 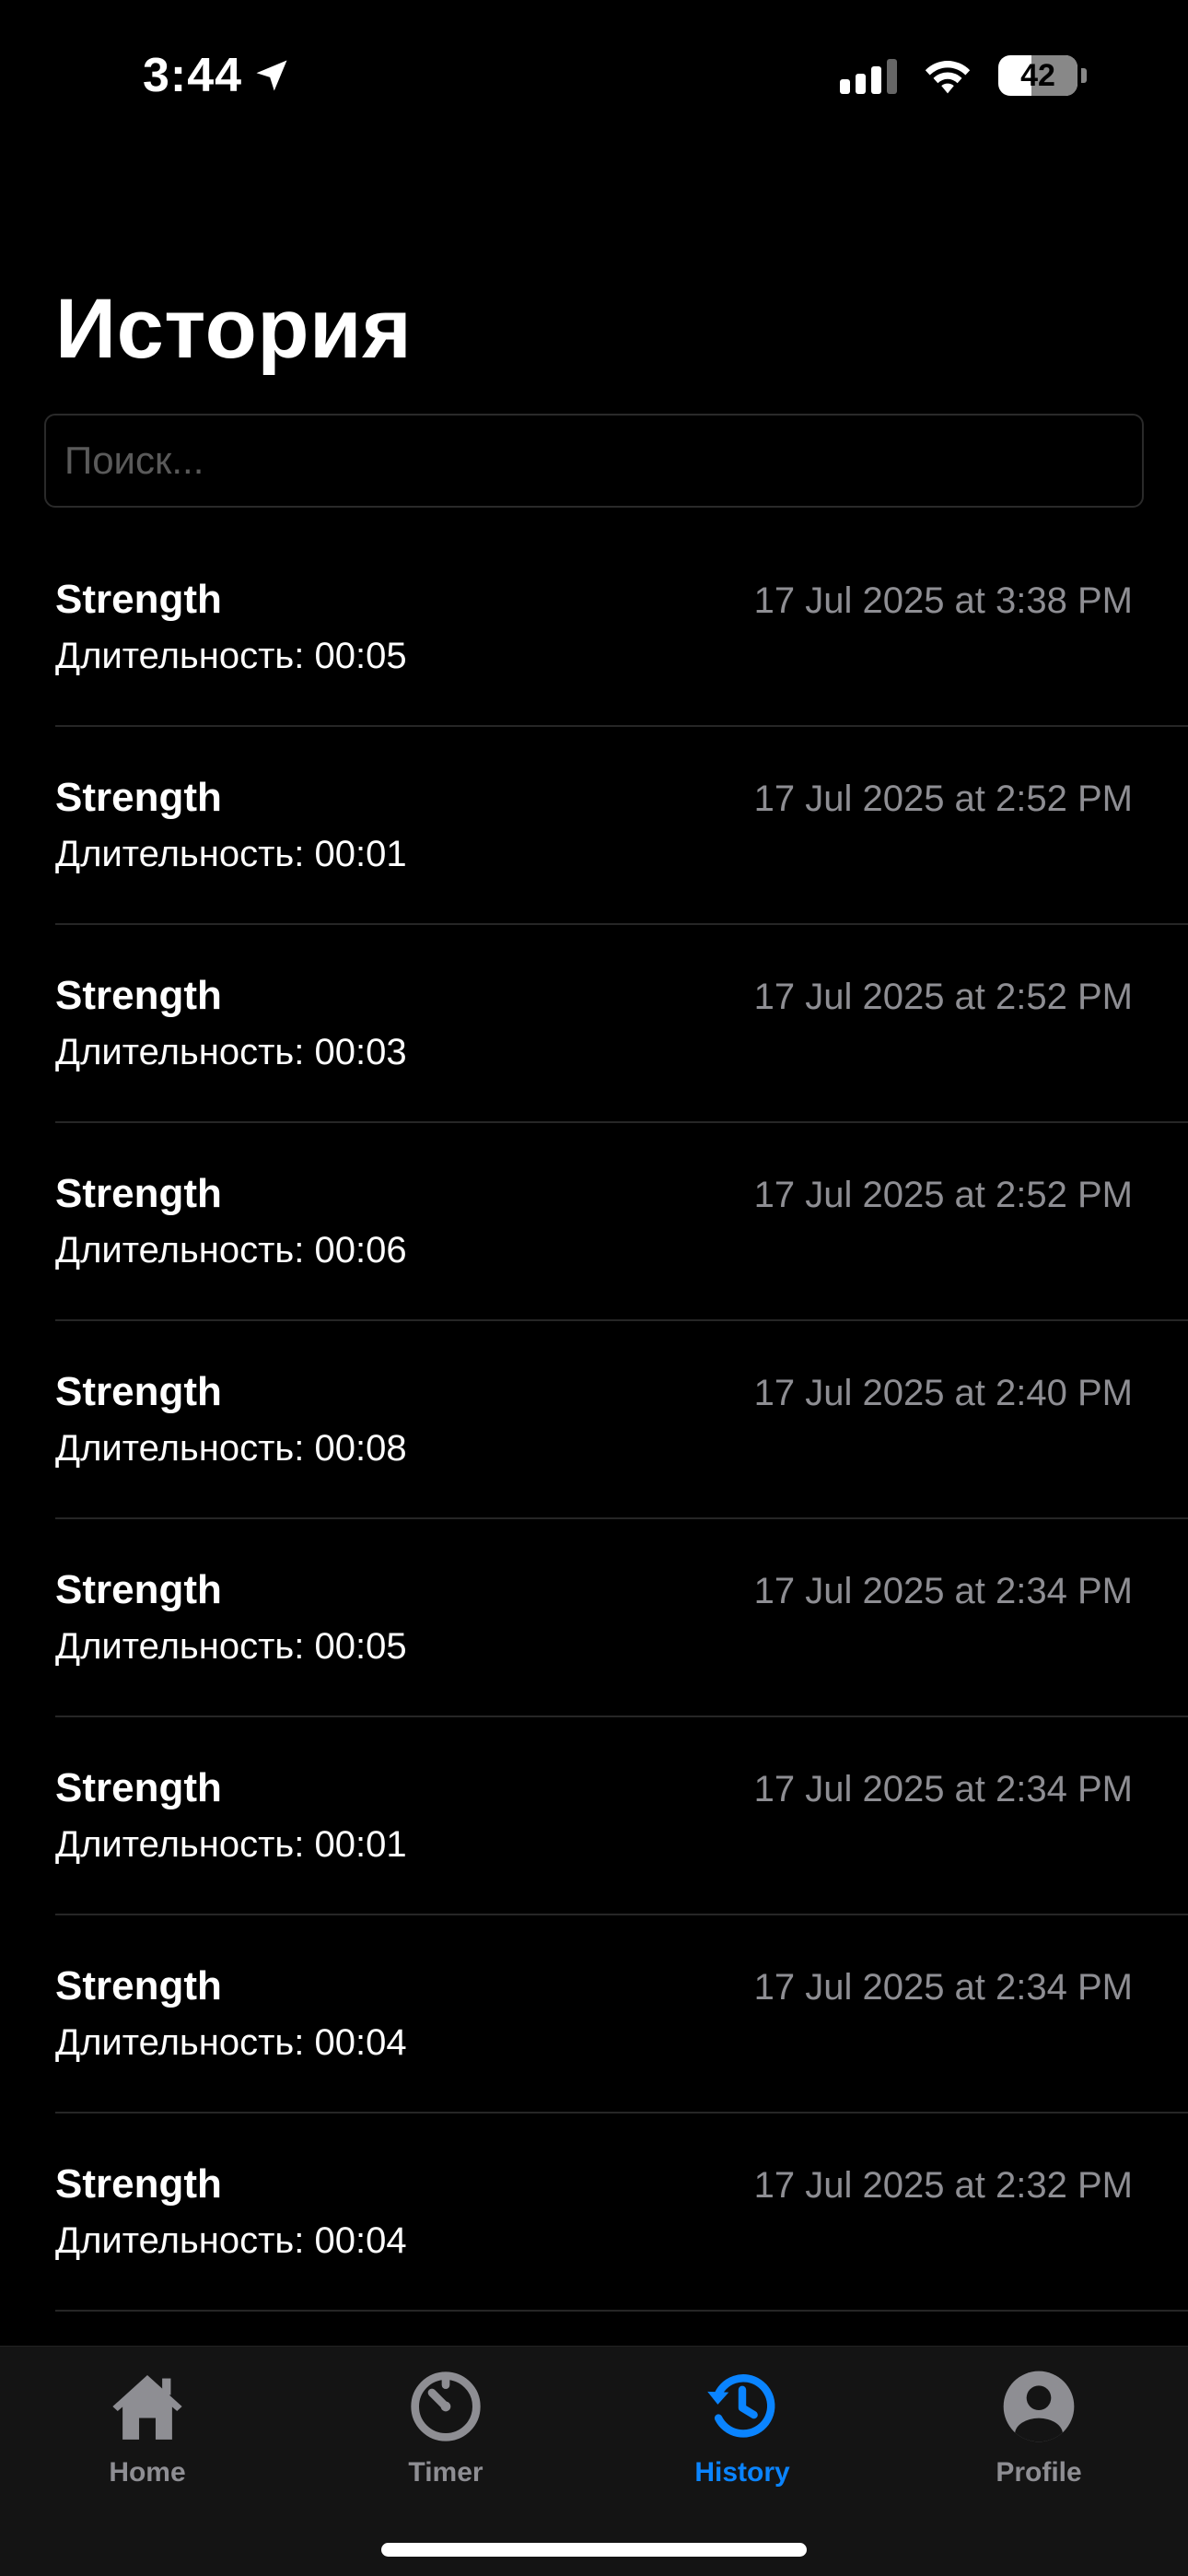 I want to click on page-title: История, so click(x=234, y=329).